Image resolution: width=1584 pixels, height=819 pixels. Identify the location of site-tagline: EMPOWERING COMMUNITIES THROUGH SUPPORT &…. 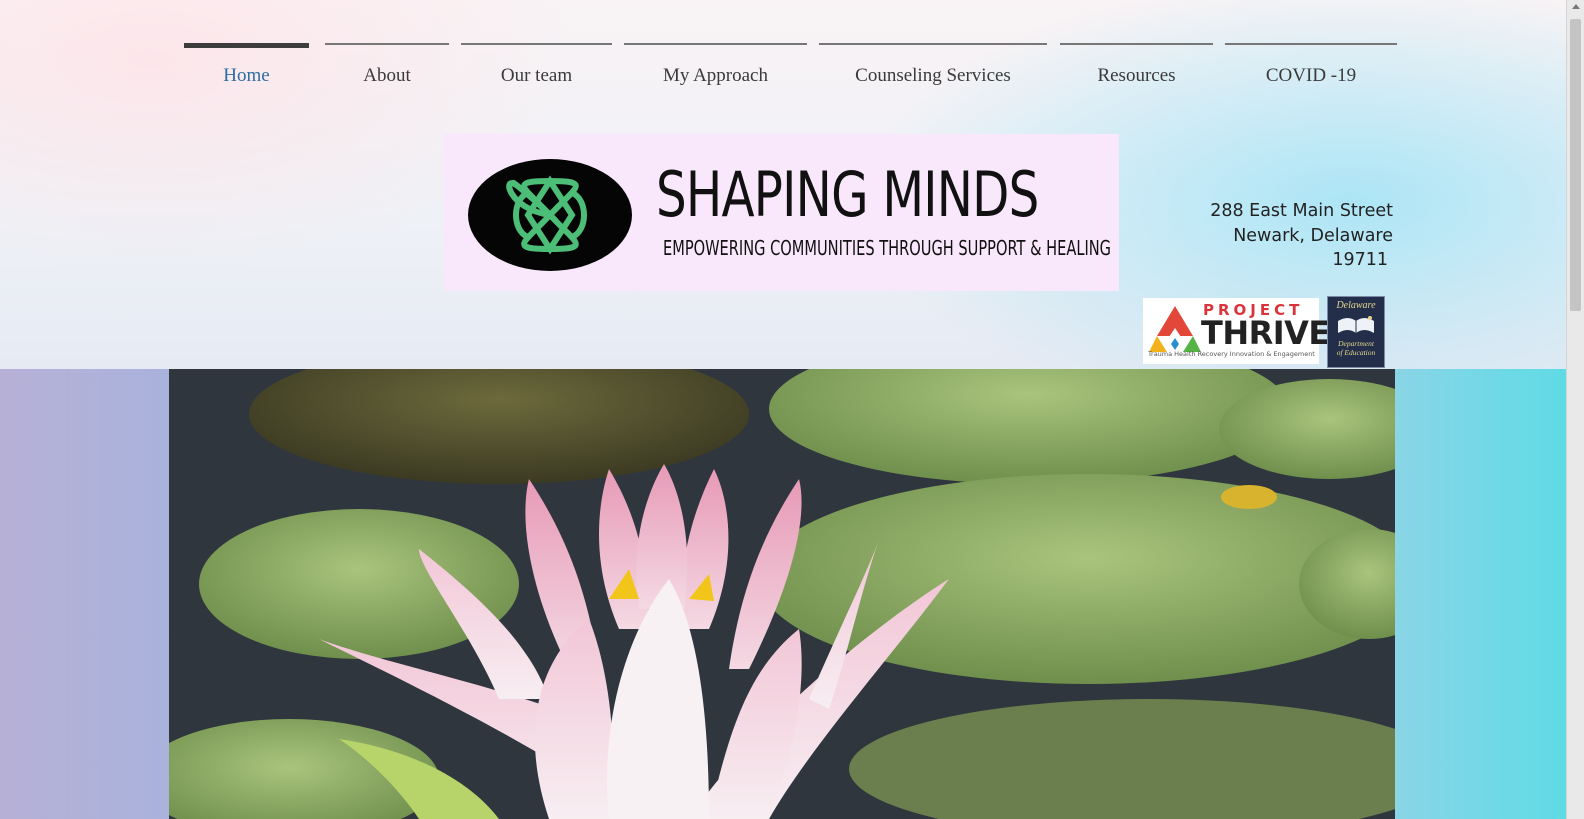
(887, 248).